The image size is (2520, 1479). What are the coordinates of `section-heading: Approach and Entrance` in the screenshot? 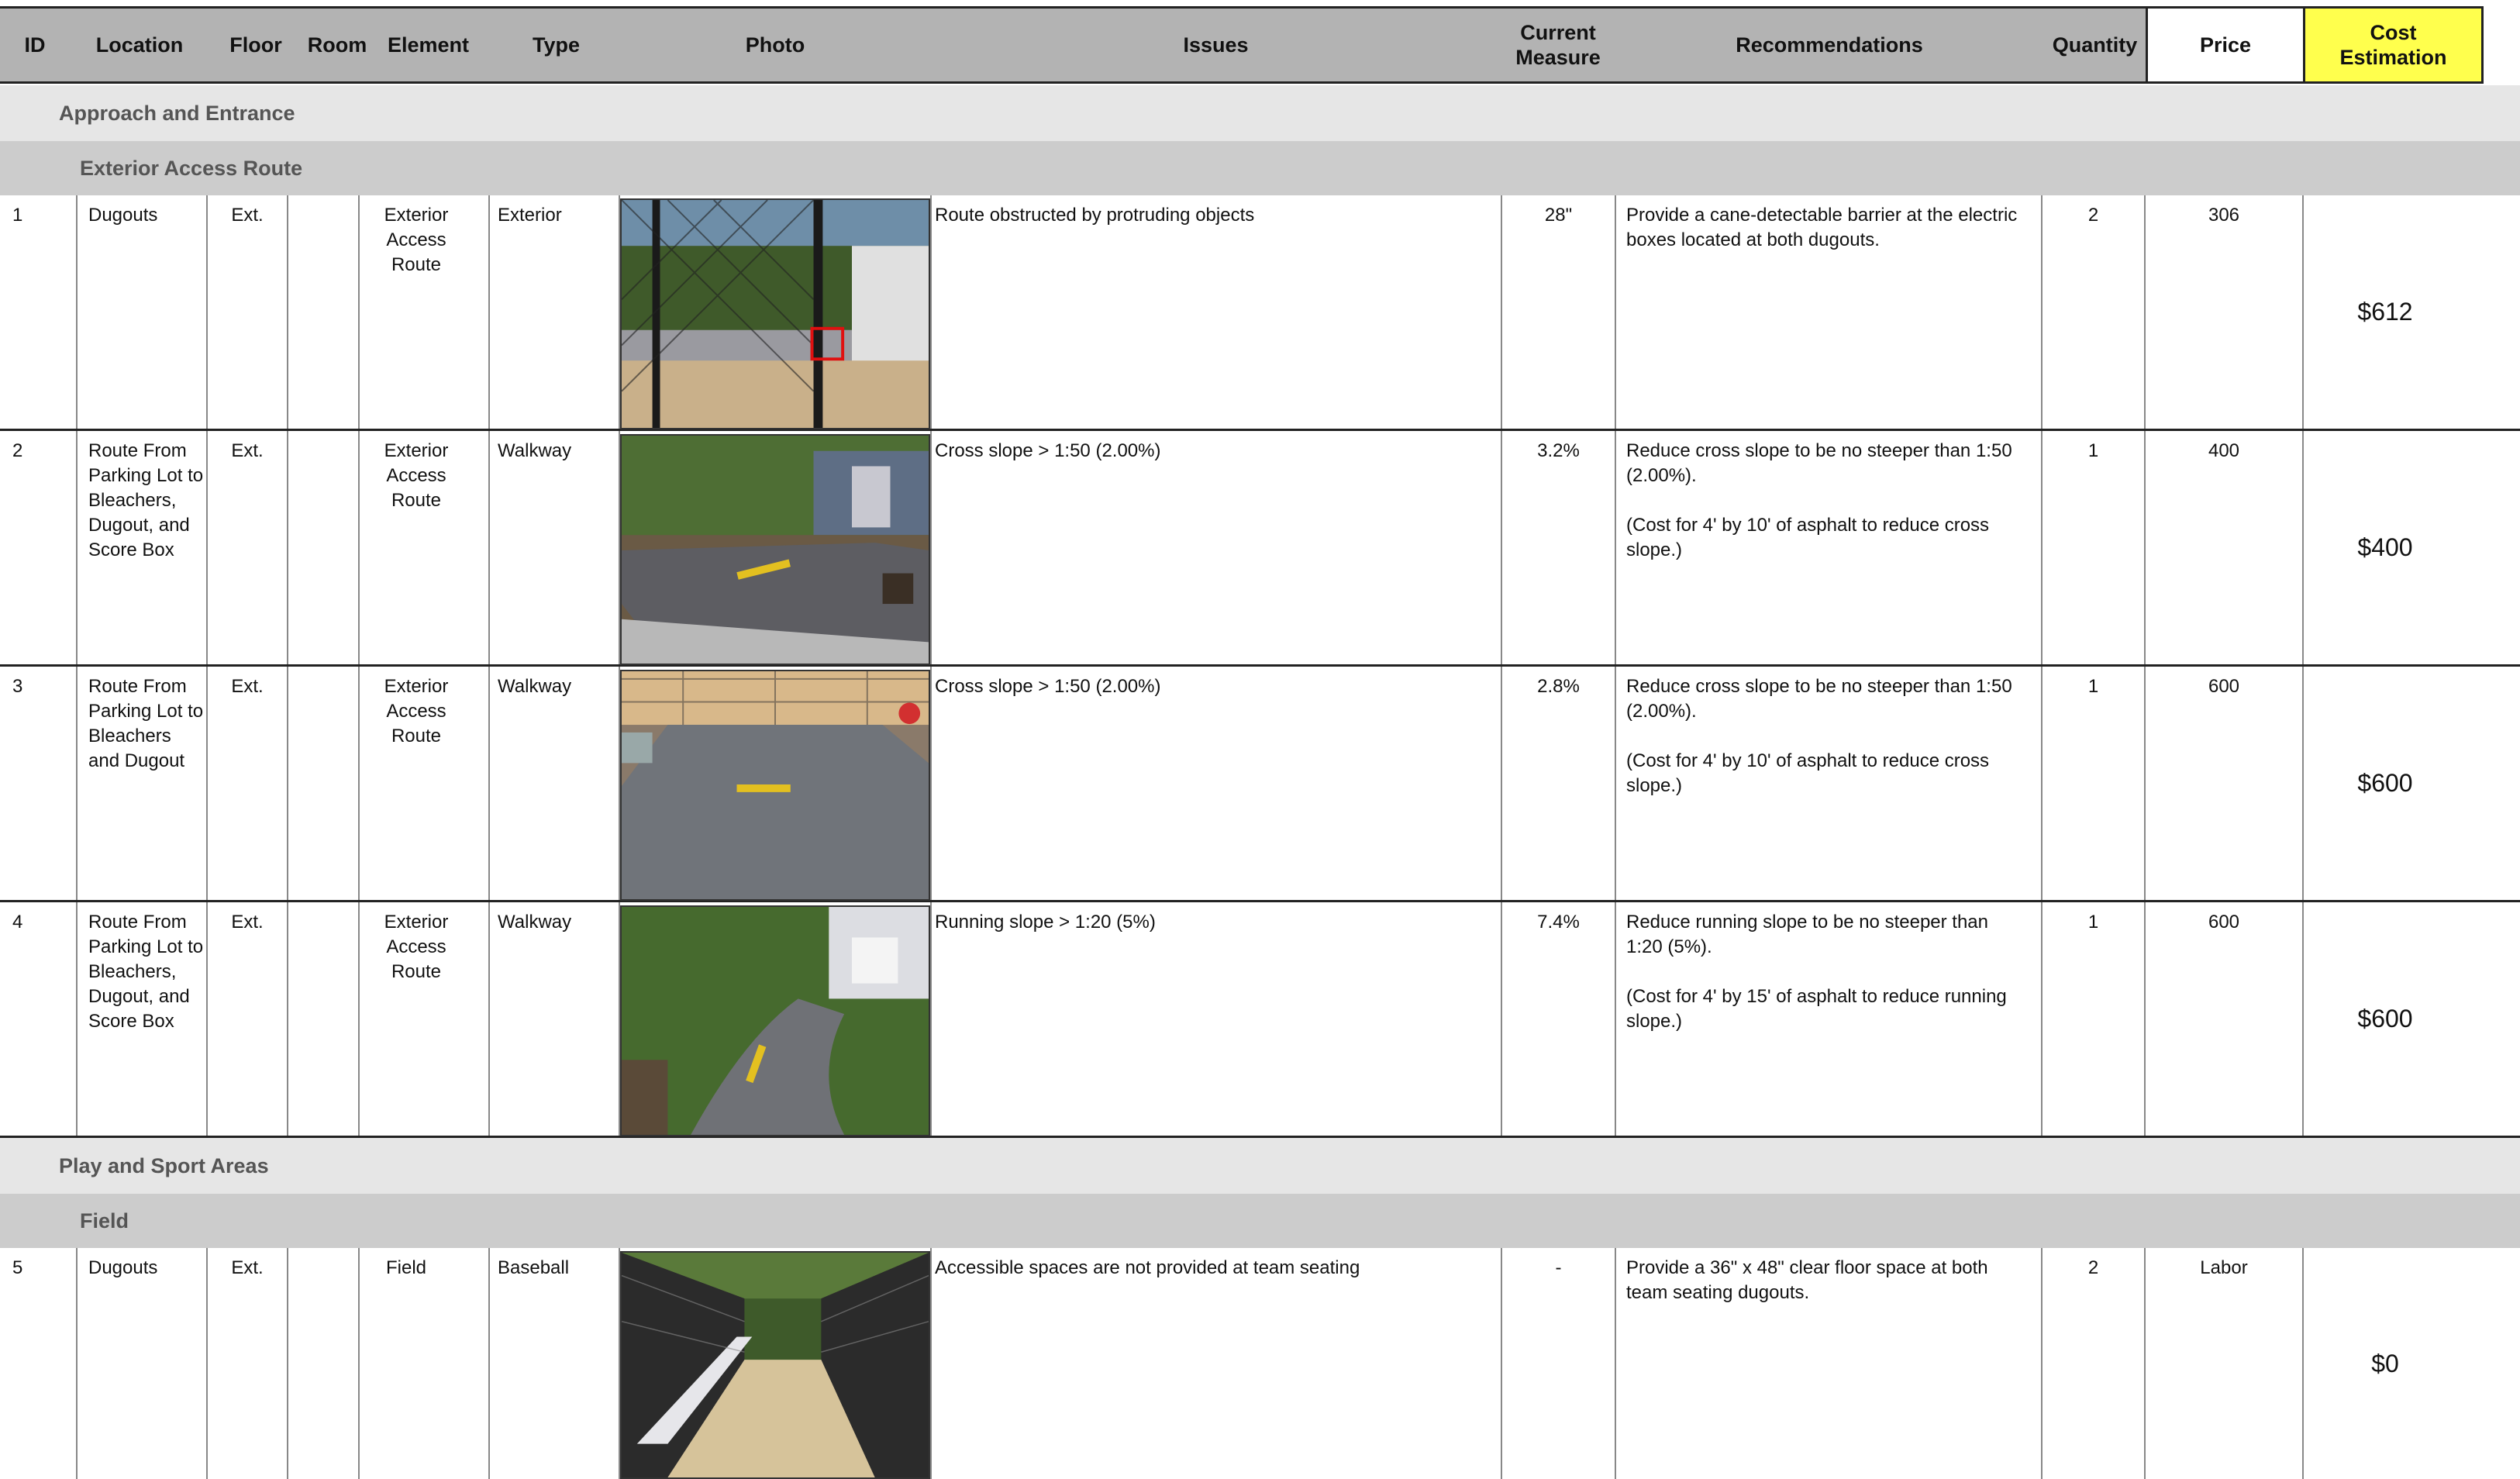 It's located at (1260, 113).